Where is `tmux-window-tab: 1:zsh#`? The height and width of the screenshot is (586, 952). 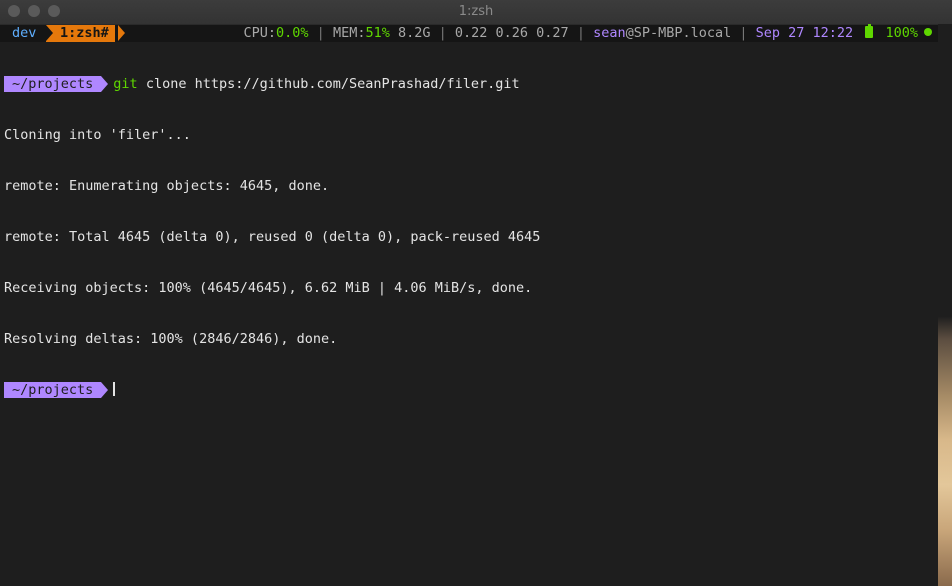
tmux-window-tab: 1:zsh# is located at coordinates (80, 33).